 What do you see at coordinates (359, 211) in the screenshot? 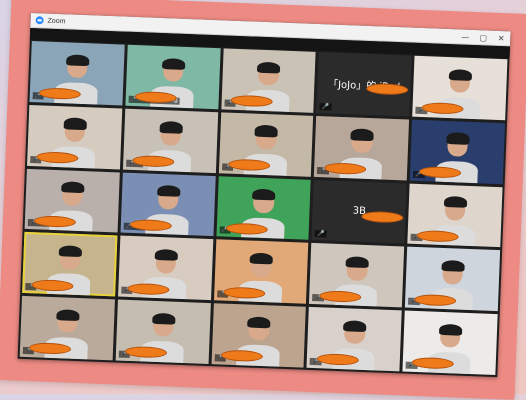
I see `participant-tile: 3B 🎤` at bounding box center [359, 211].